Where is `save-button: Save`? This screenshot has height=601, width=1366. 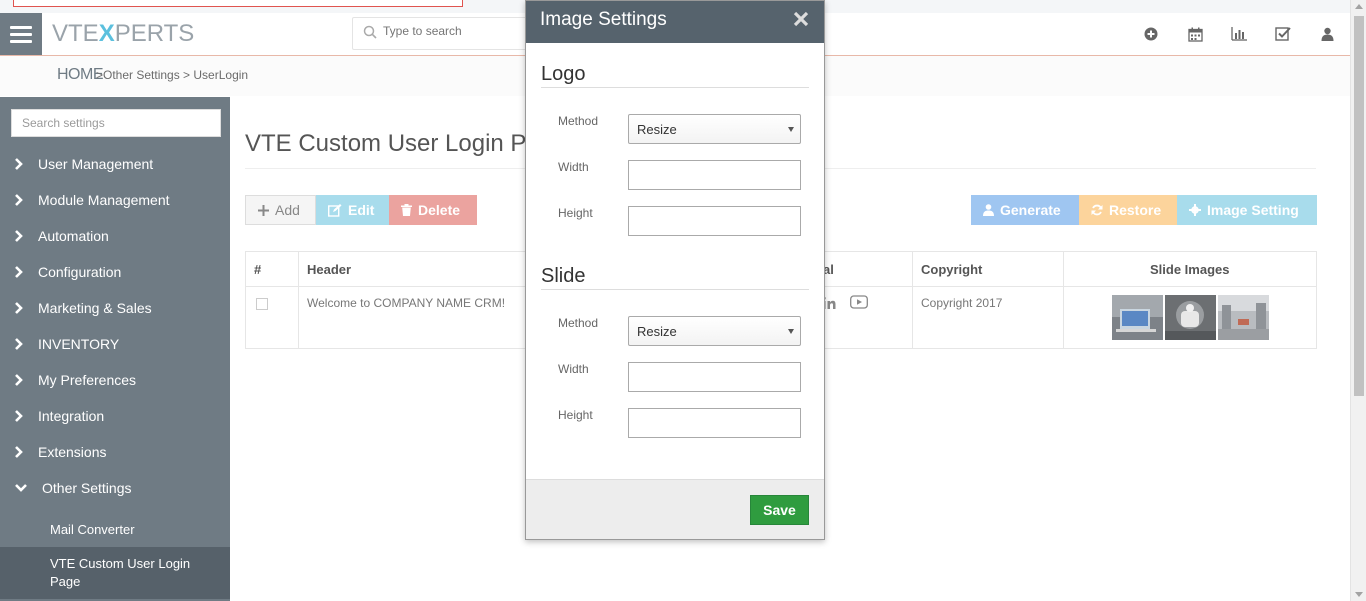 save-button: Save is located at coordinates (779, 510).